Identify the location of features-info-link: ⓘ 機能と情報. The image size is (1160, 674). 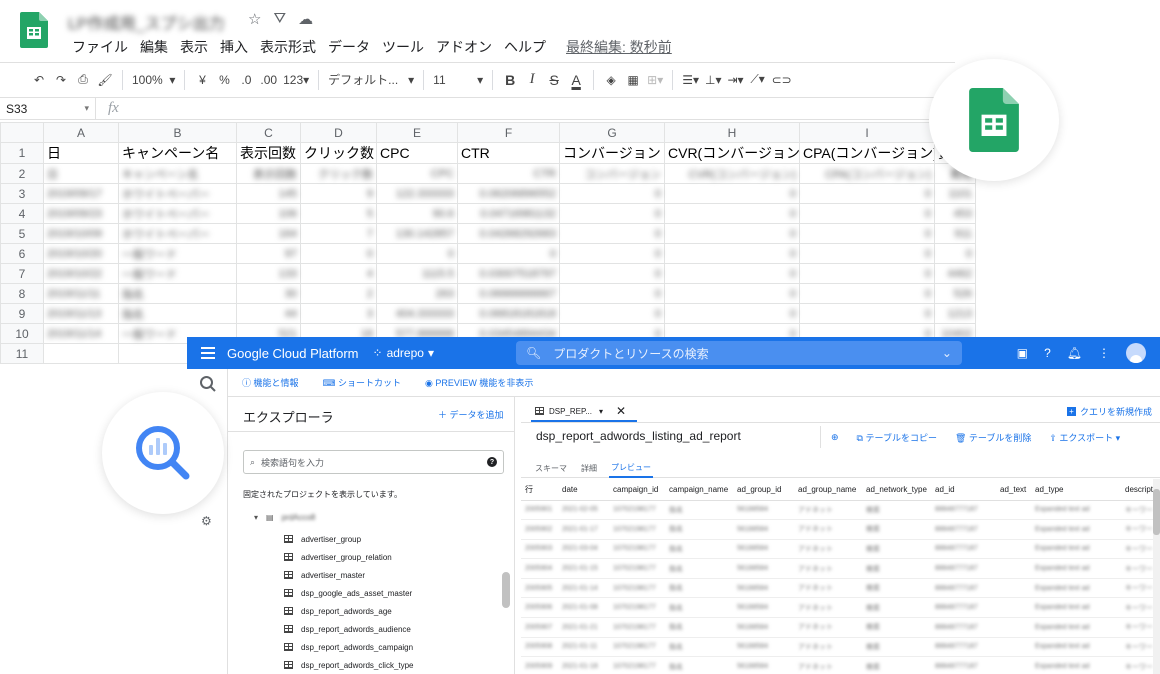
(270, 382).